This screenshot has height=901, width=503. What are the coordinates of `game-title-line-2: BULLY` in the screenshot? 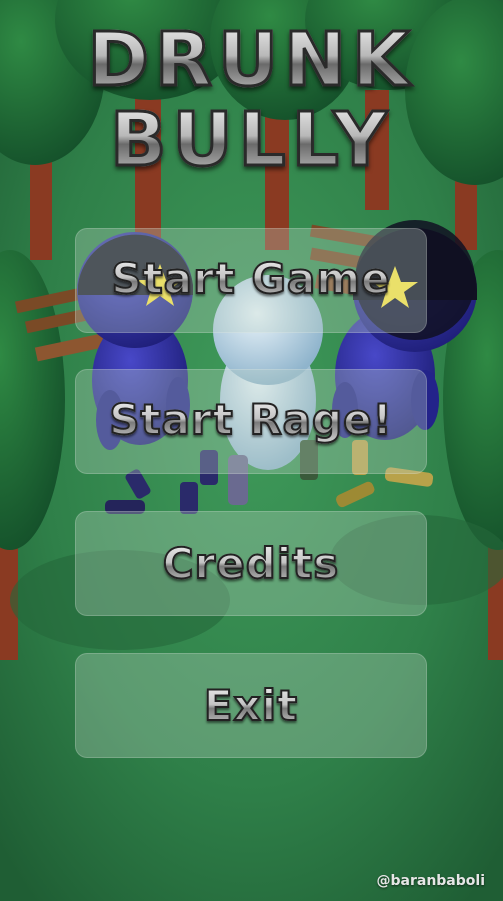 It's located at (251, 140).